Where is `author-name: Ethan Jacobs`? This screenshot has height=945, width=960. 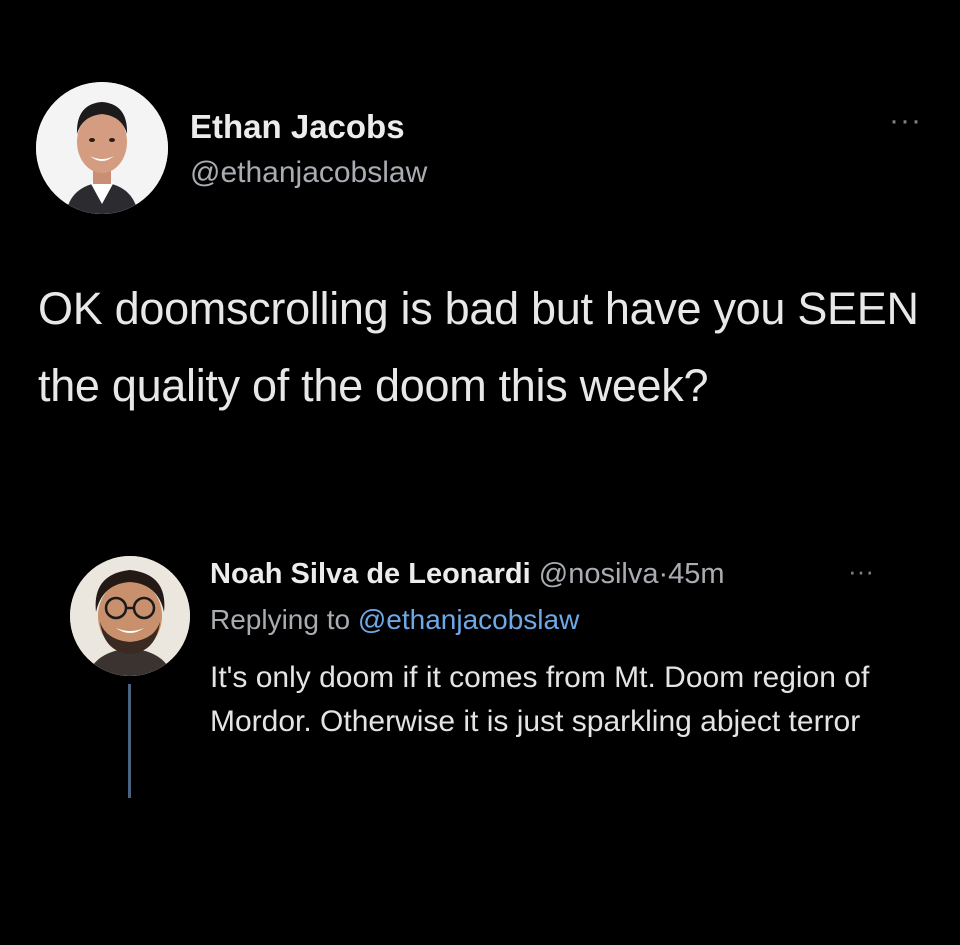
author-name: Ethan Jacobs is located at coordinates (297, 127).